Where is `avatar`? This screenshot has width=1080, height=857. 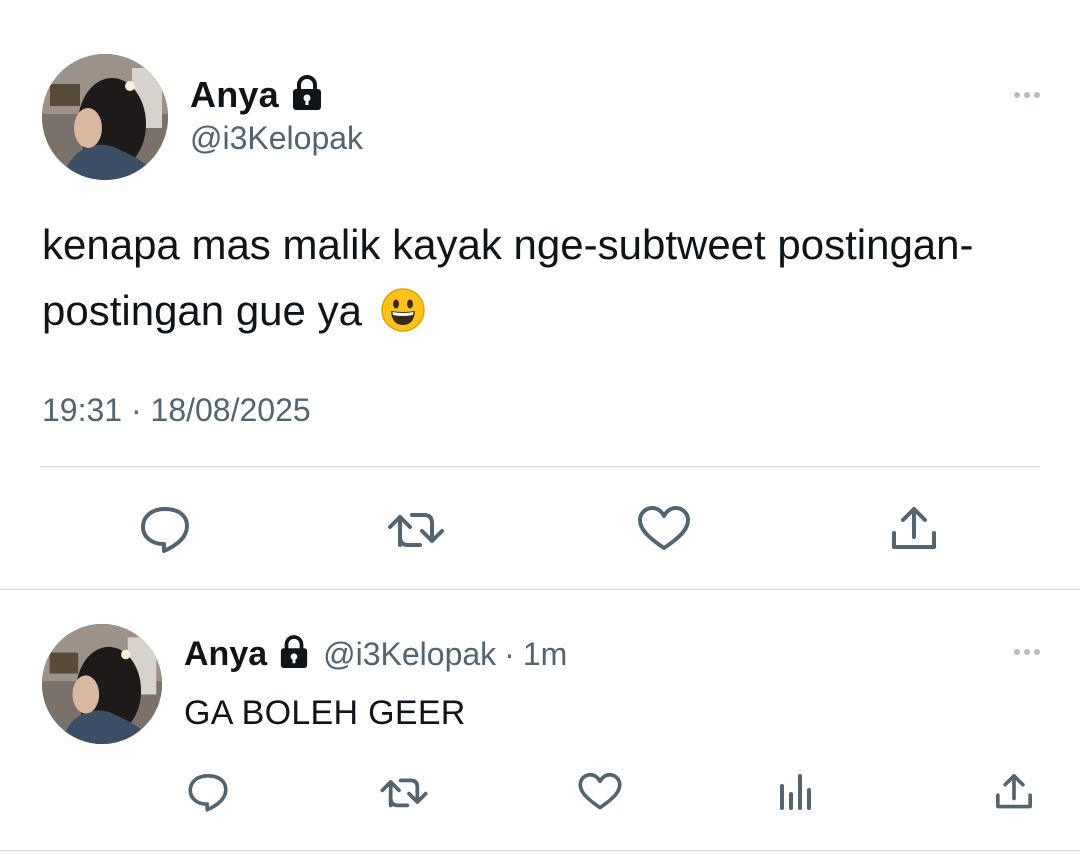 avatar is located at coordinates (105, 117).